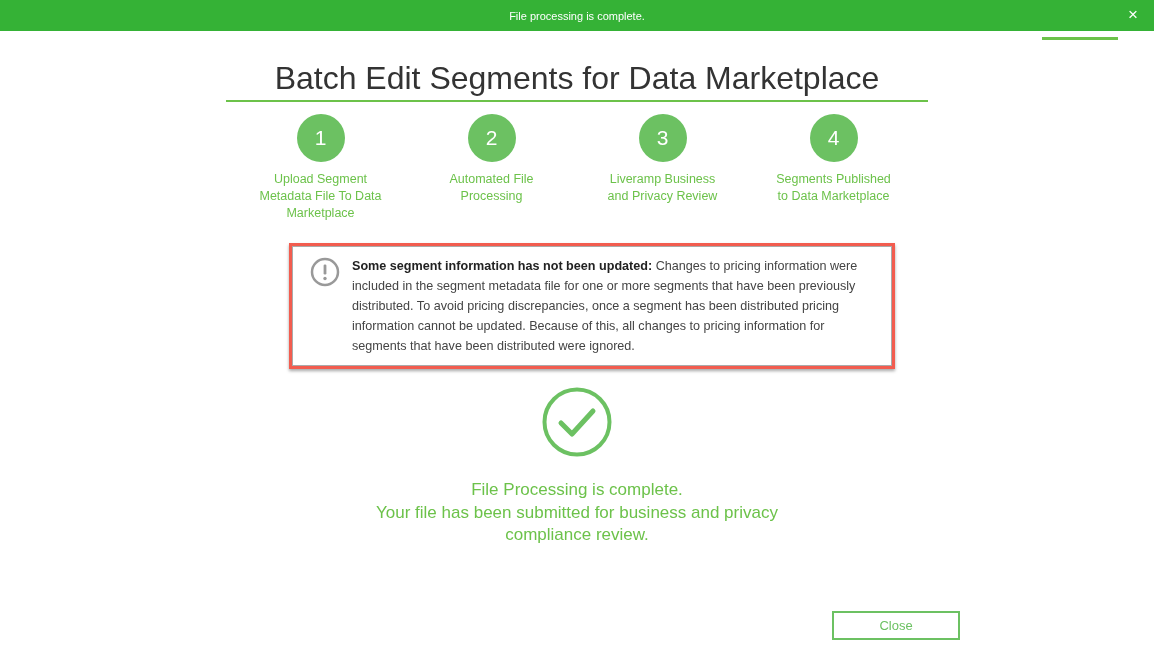  Describe the element at coordinates (662, 188) in the screenshot. I see `step-label: Liveramp Business and Privacy Review` at that location.